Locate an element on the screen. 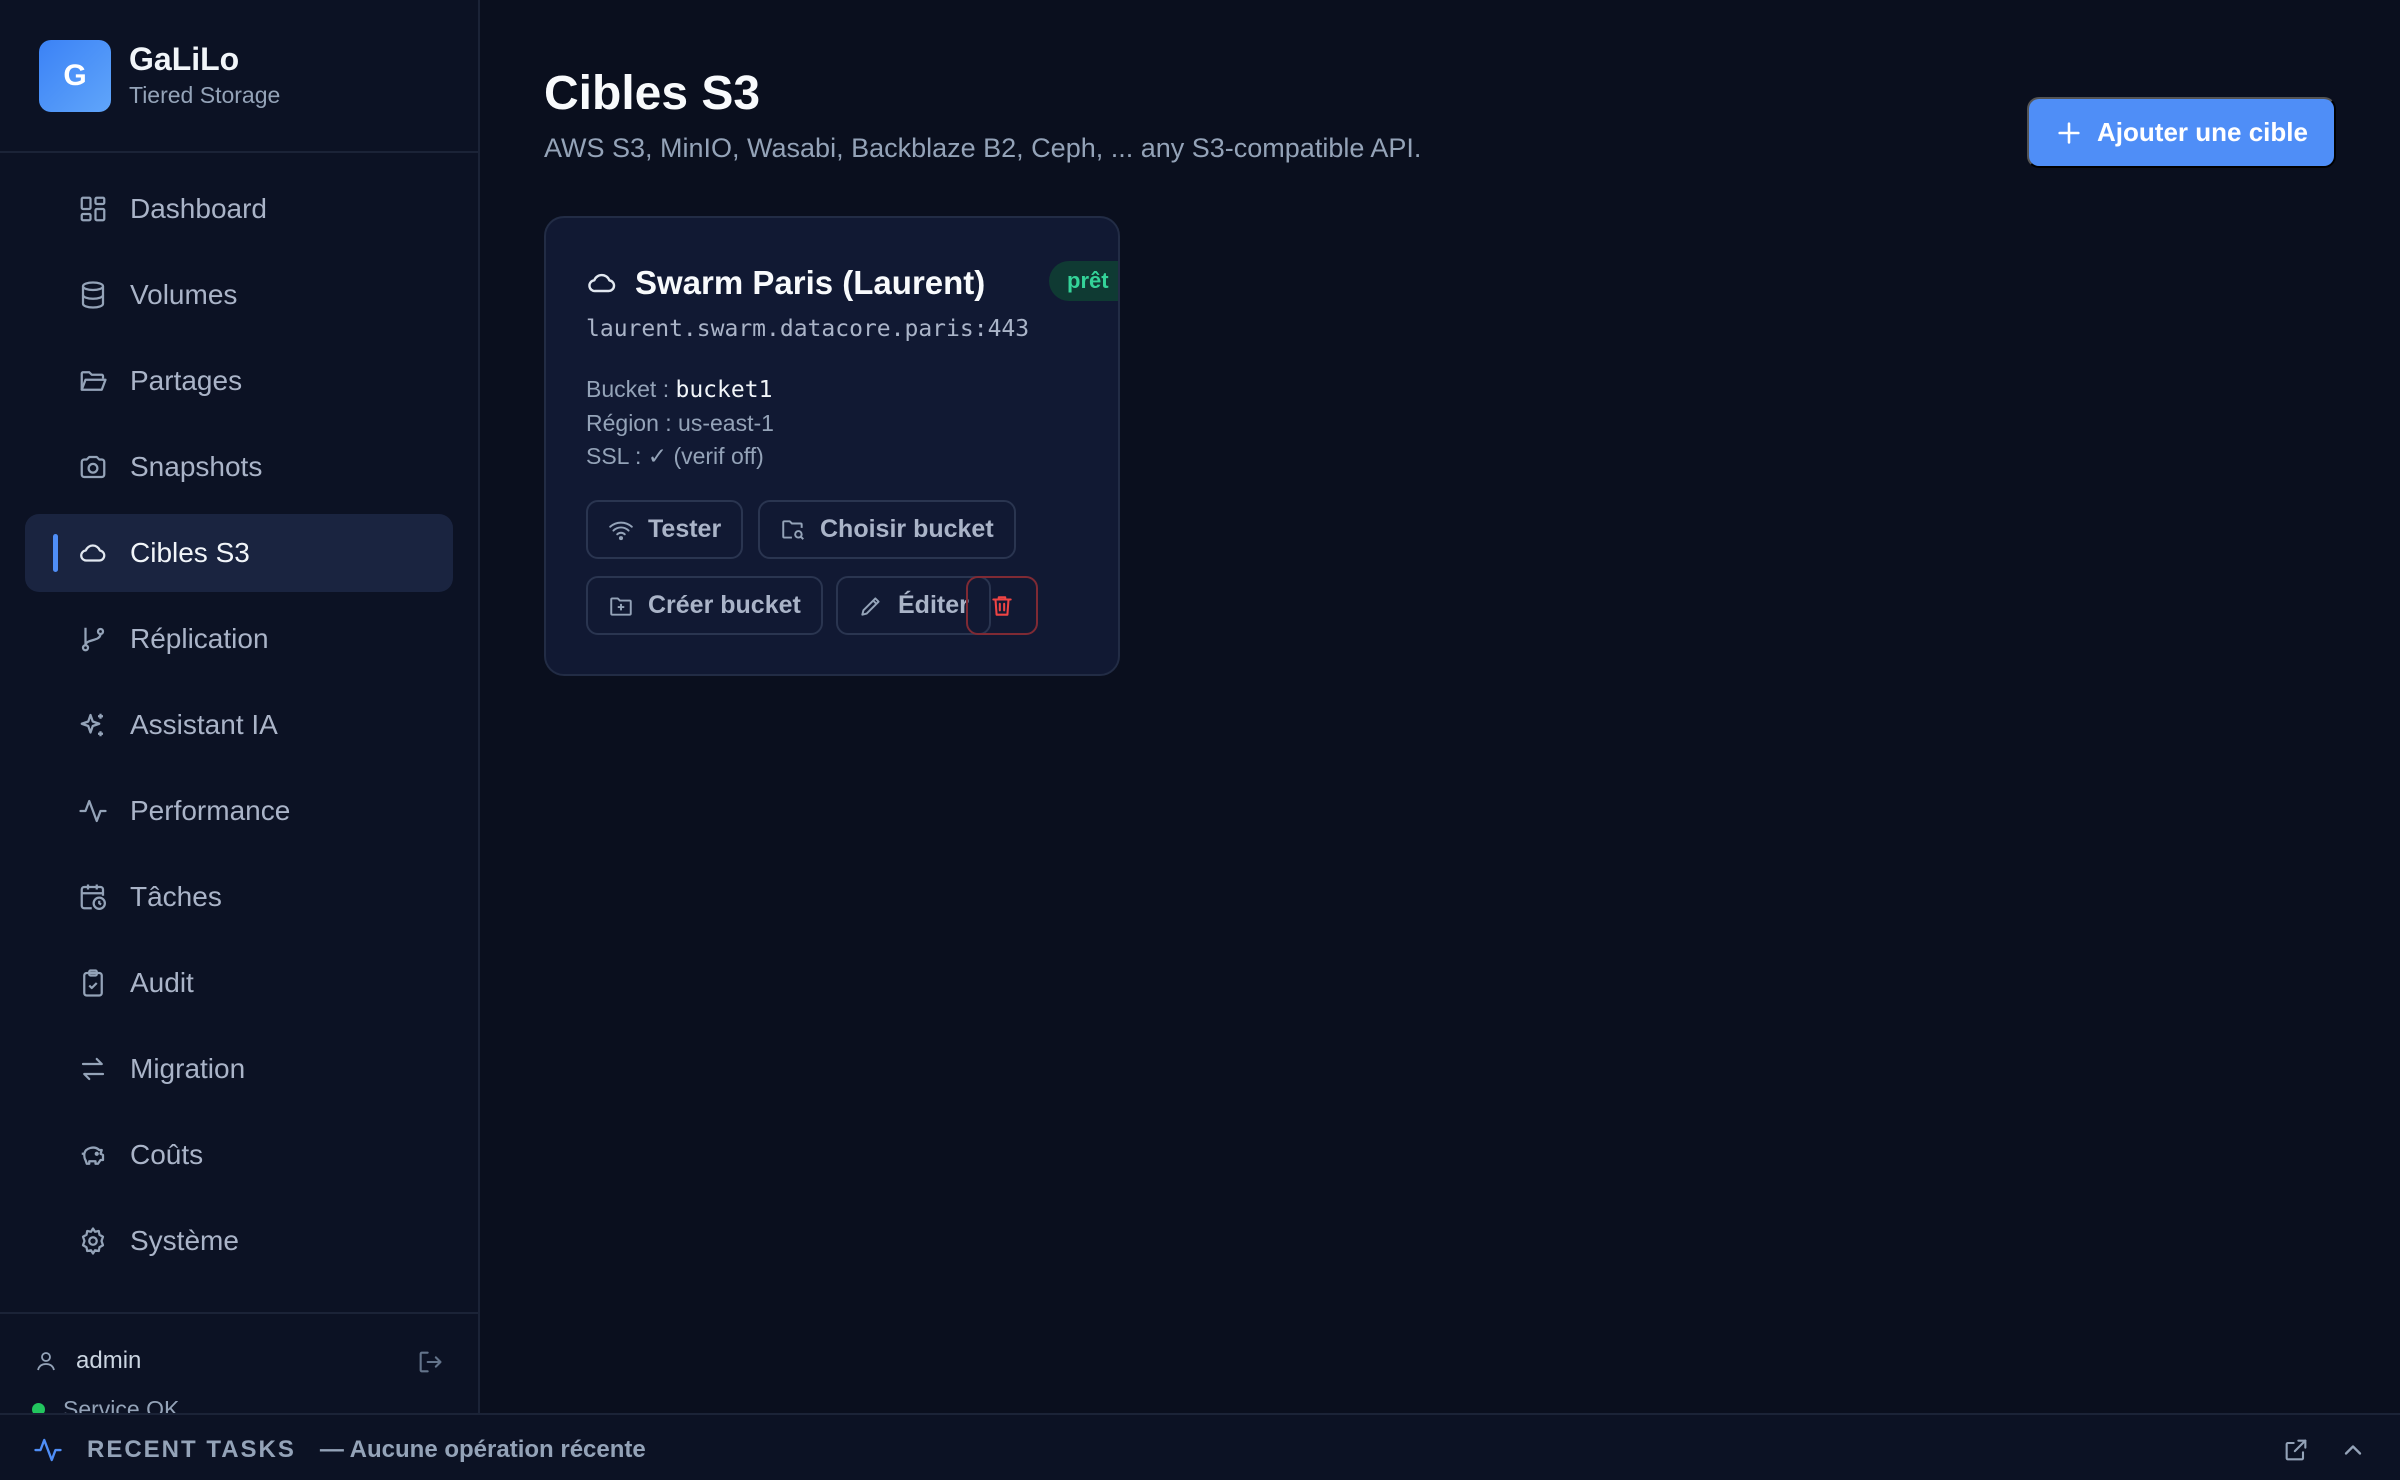  camera-icon is located at coordinates (93, 467).